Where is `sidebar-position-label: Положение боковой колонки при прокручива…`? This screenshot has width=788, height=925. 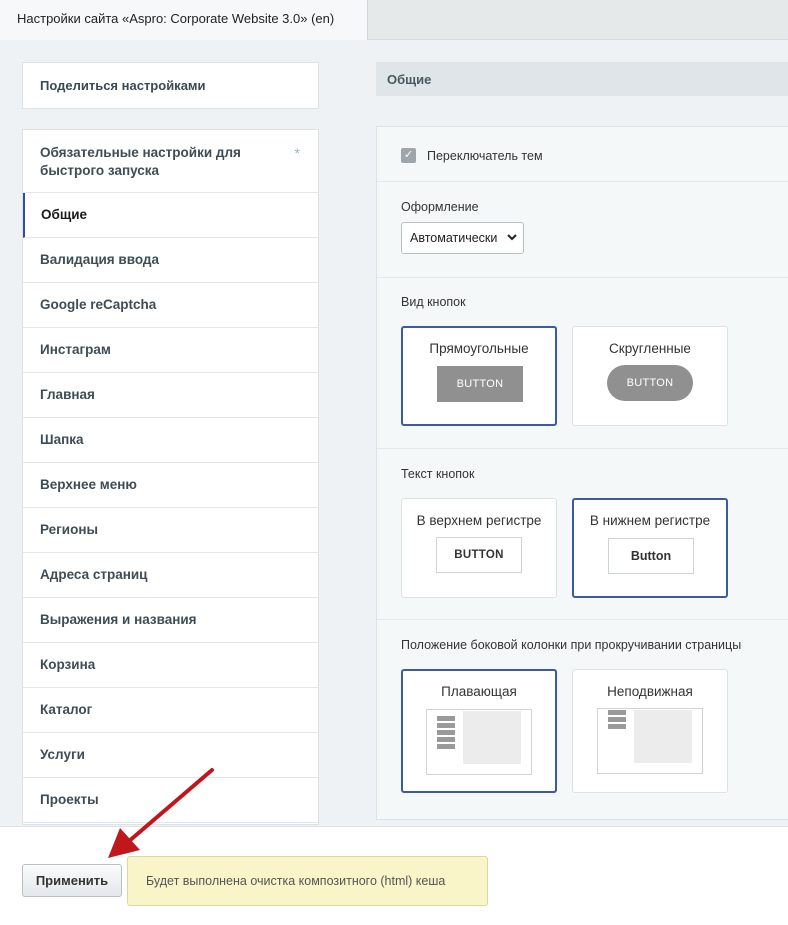
sidebar-position-label: Положение боковой колонки при прокручива… is located at coordinates (571, 645).